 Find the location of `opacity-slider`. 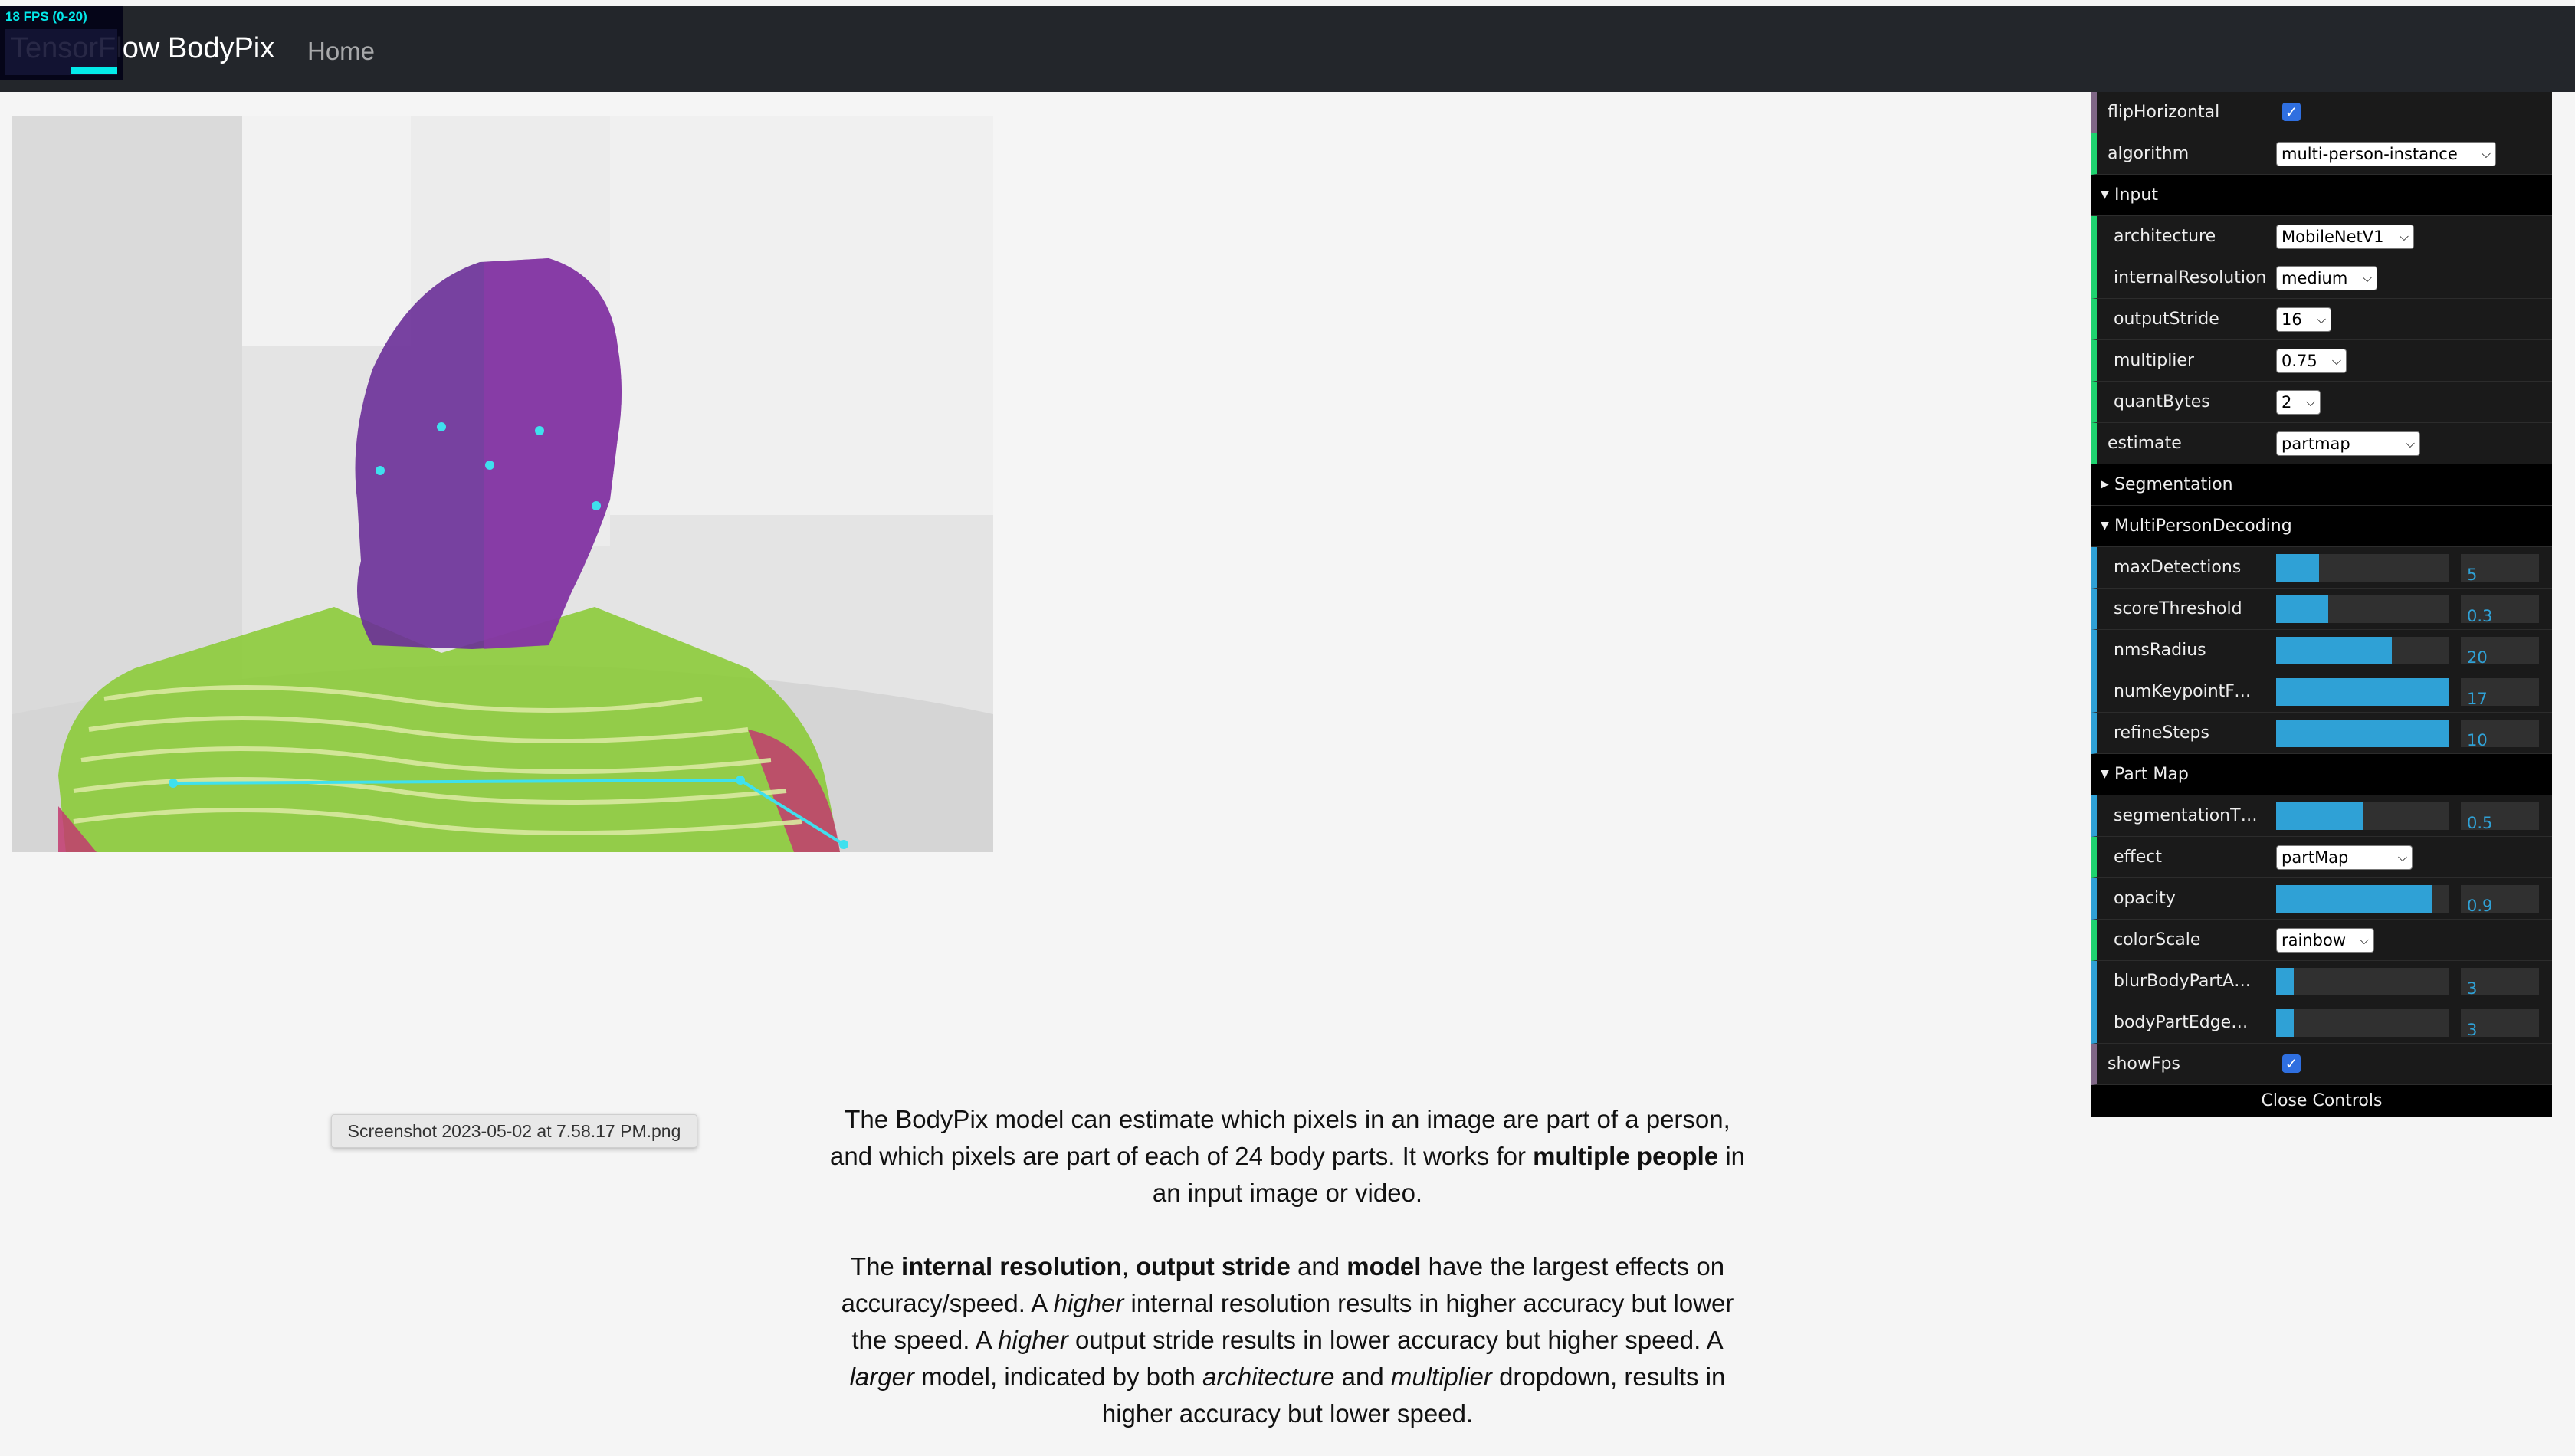

opacity-slider is located at coordinates (2362, 899).